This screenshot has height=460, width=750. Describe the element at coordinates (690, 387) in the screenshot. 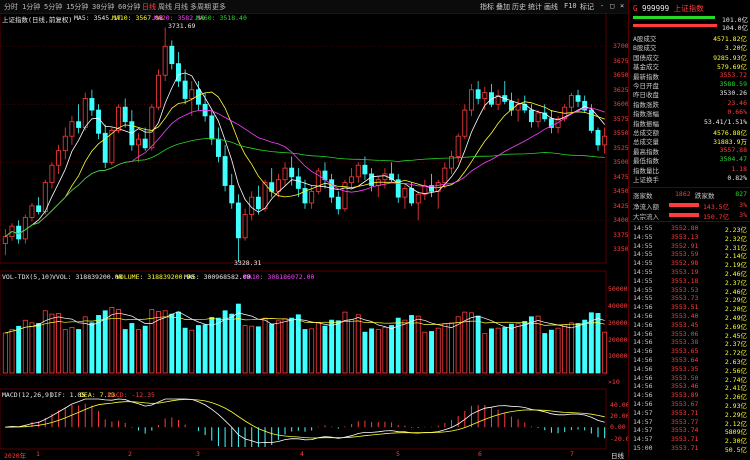

I see `tick-row: 14:56 3553.46 2.41亿` at that location.